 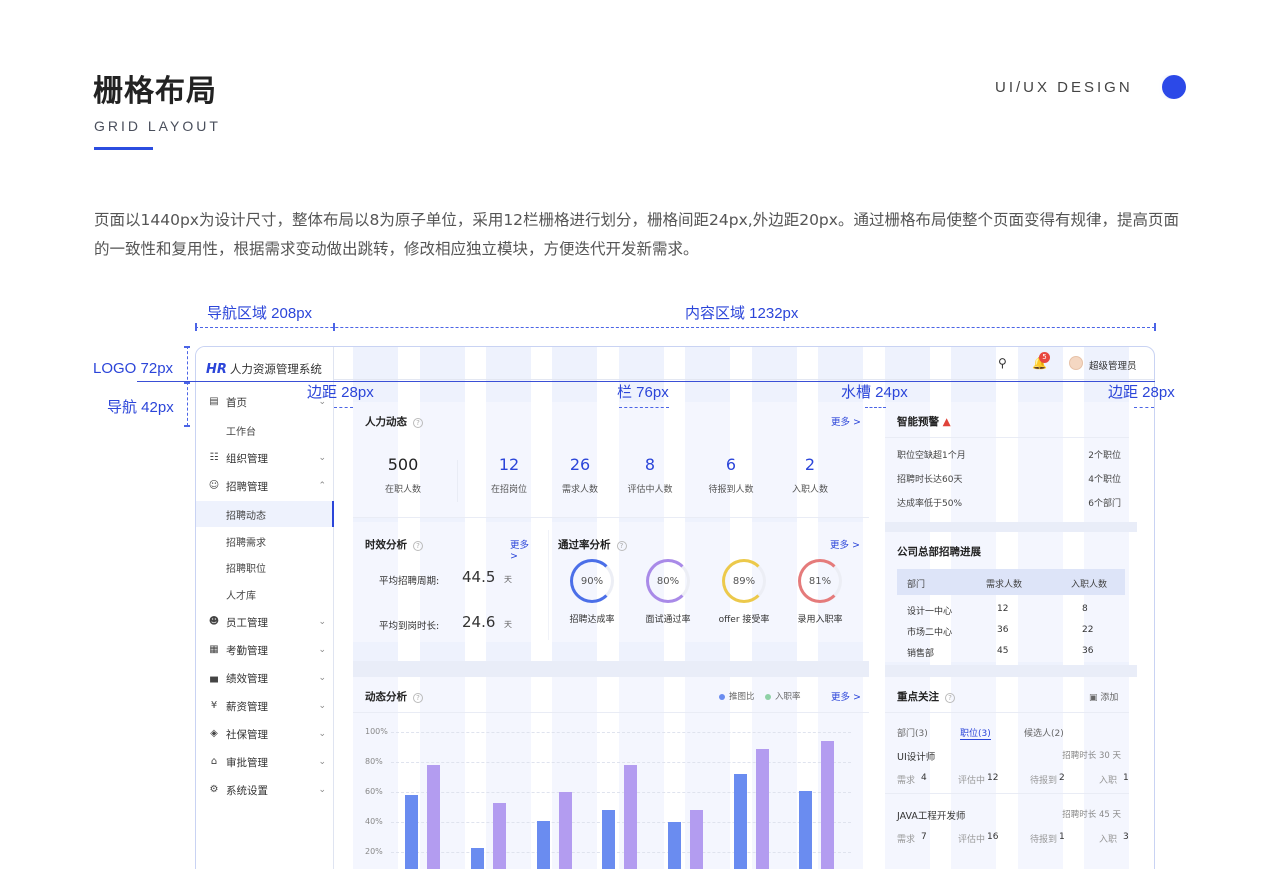 I want to click on sidebar-item: ⚙ 系统设置 ⌄, so click(x=265, y=790).